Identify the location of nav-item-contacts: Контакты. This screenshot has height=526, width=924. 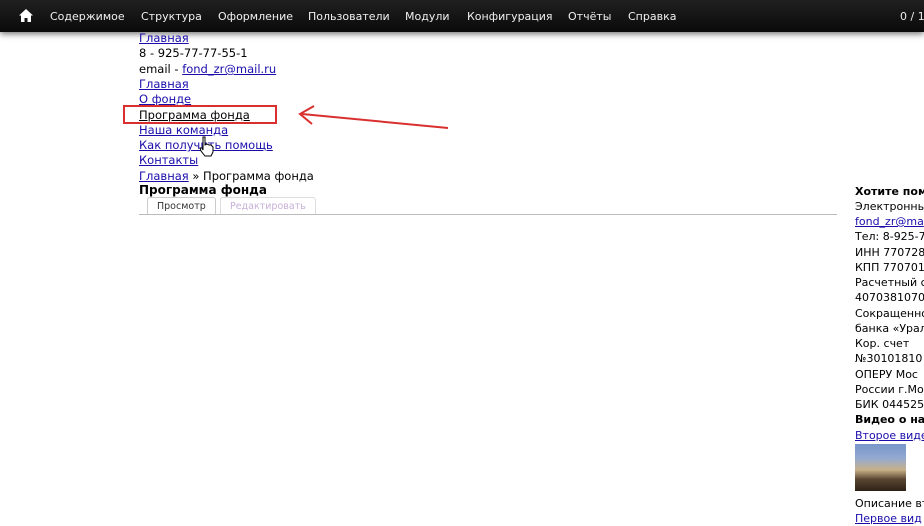
(168, 160).